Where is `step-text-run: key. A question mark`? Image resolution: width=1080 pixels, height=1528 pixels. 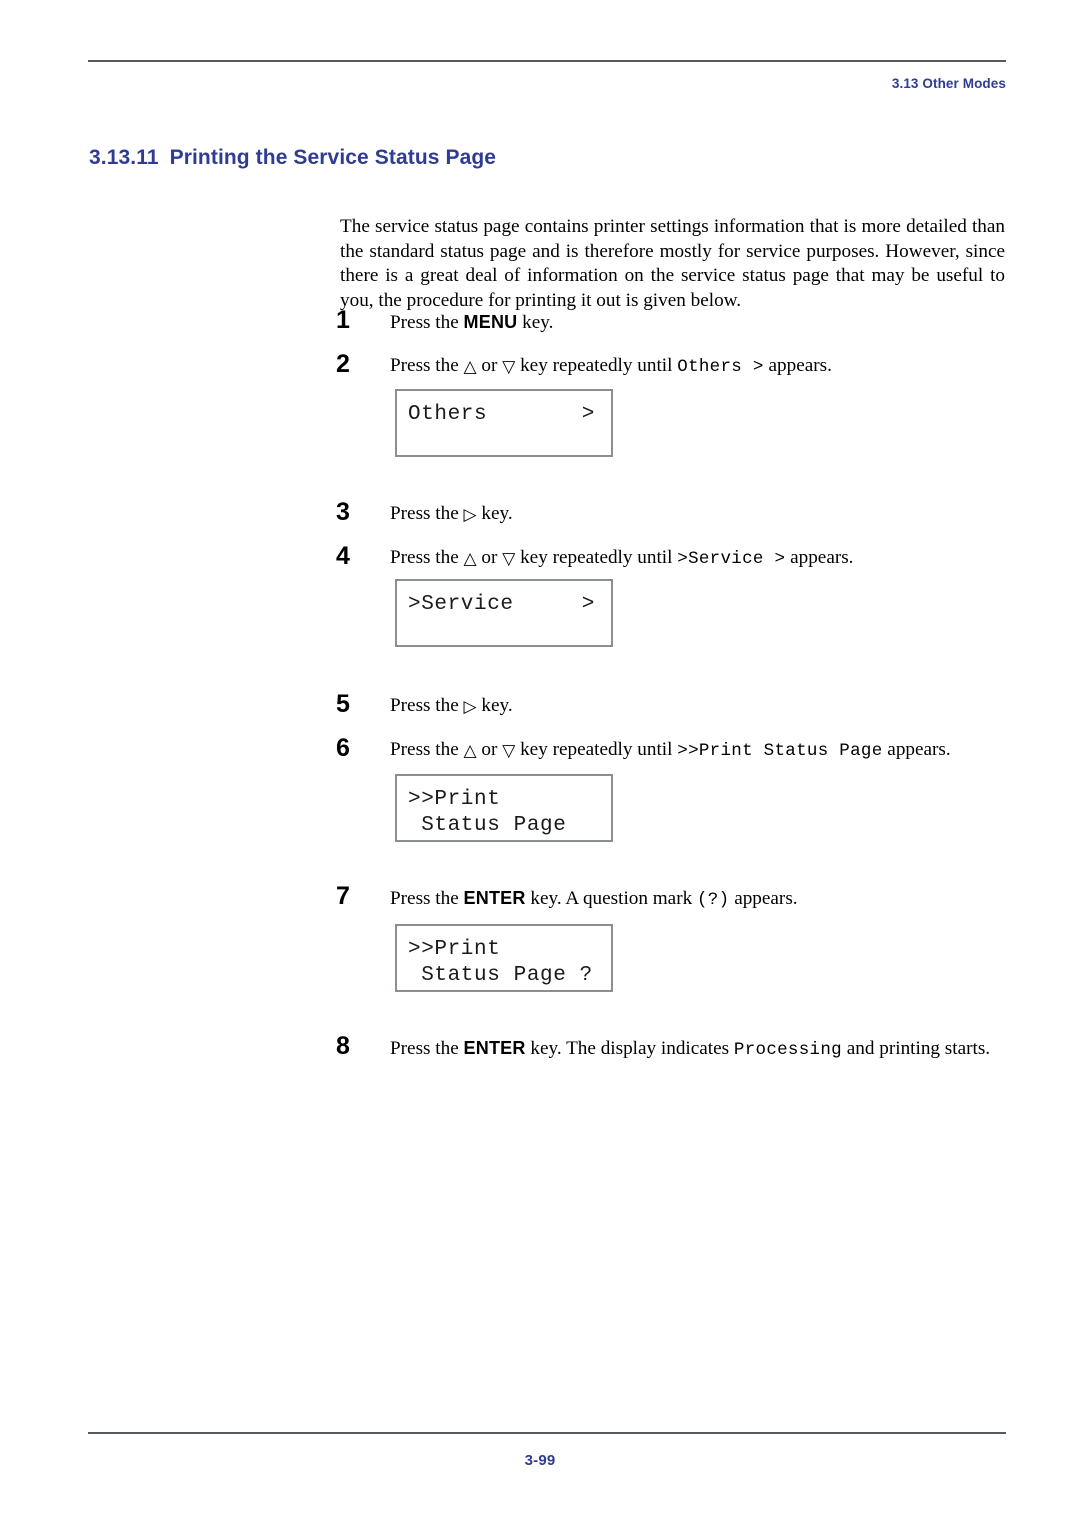
step-text-run: key. A question mark is located at coordinates (611, 898).